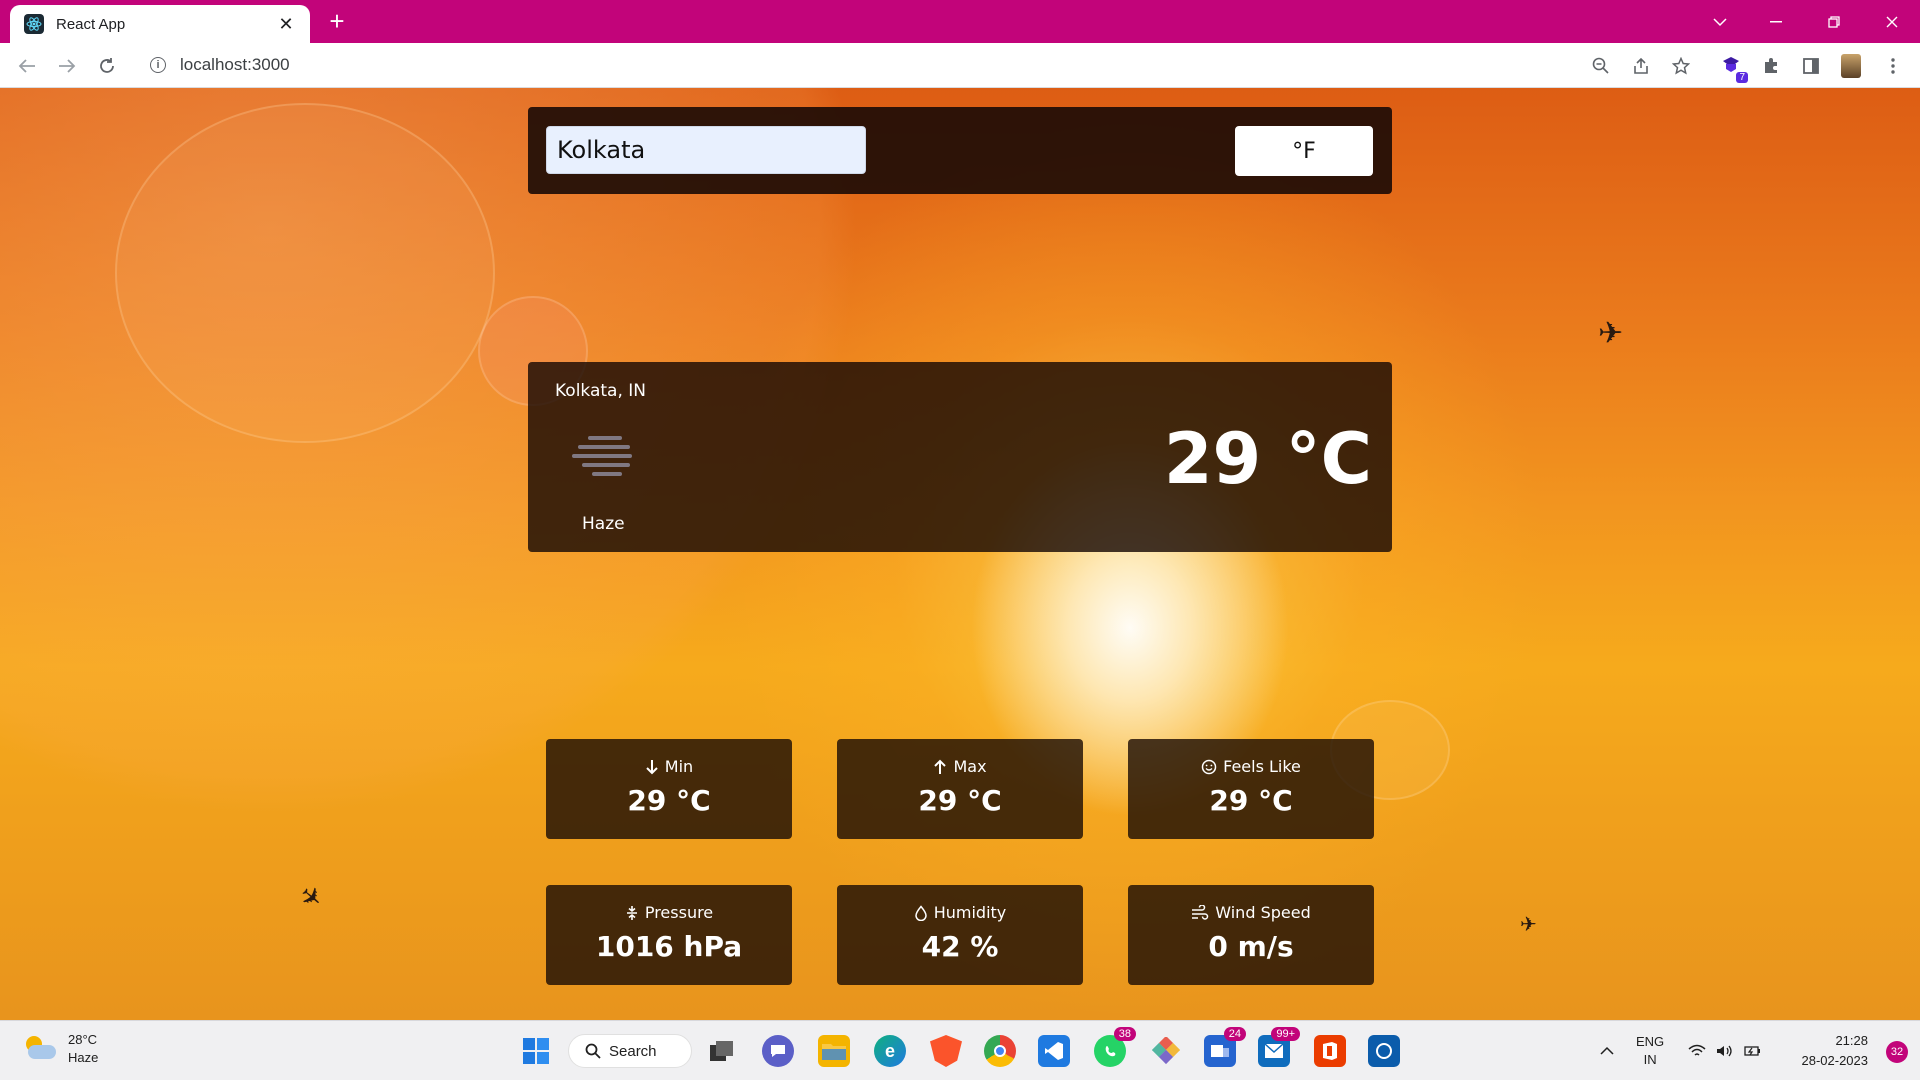 Image resolution: width=1920 pixels, height=1080 pixels. I want to click on notification-badge: 32, so click(1897, 1052).